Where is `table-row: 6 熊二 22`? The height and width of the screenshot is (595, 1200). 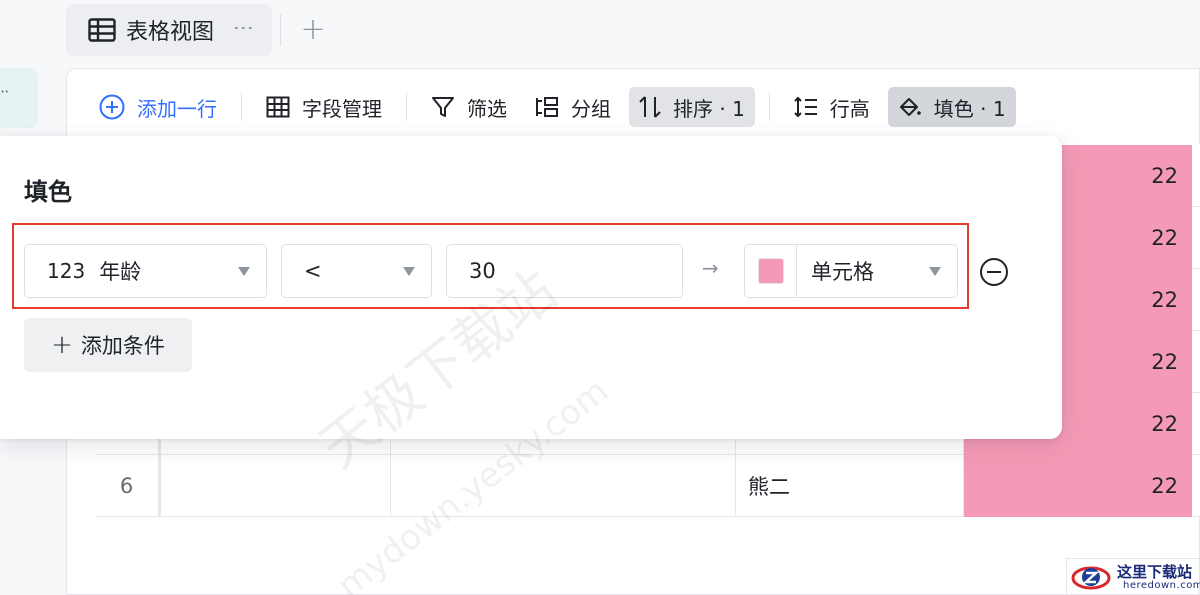
table-row: 6 熊二 22 is located at coordinates (647, 486).